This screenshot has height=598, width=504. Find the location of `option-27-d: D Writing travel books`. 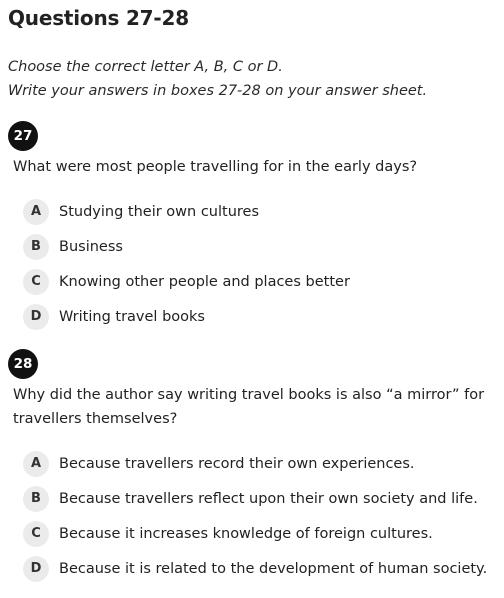

option-27-d: D Writing travel books is located at coordinates (114, 317).